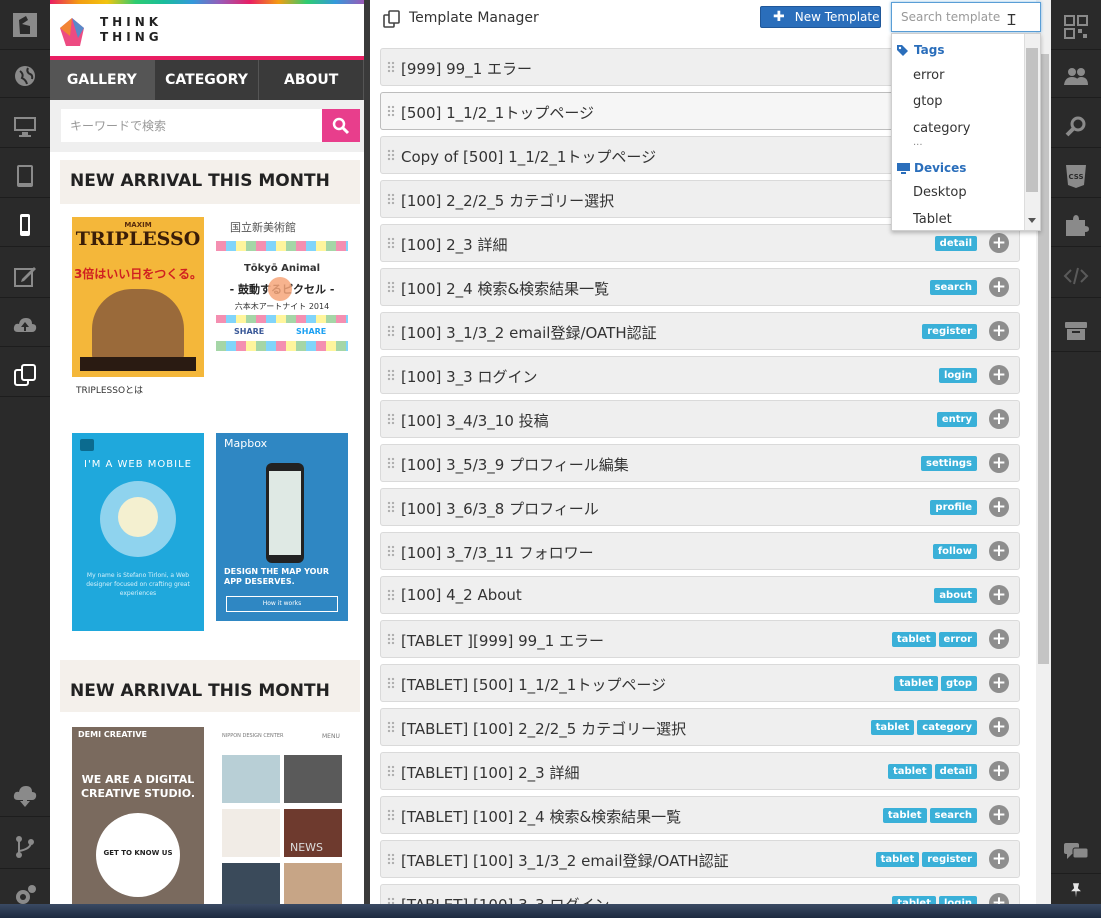  Describe the element at coordinates (966, 17) in the screenshot. I see `search-template-input: Search template Ｉ` at that location.